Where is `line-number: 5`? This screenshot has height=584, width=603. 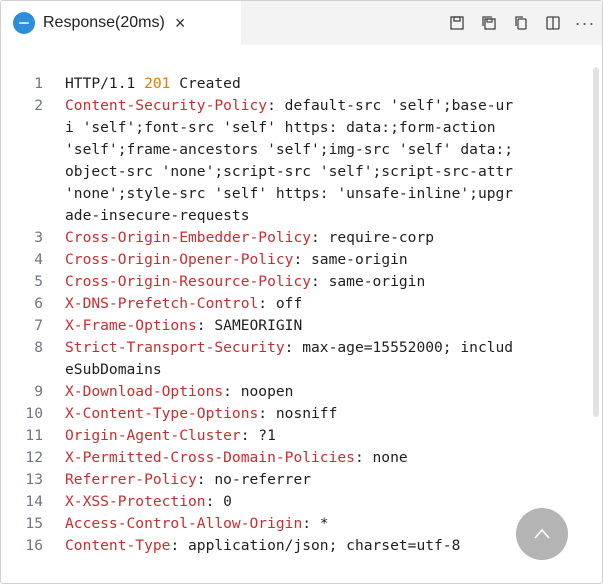 line-number: 5 is located at coordinates (38, 281).